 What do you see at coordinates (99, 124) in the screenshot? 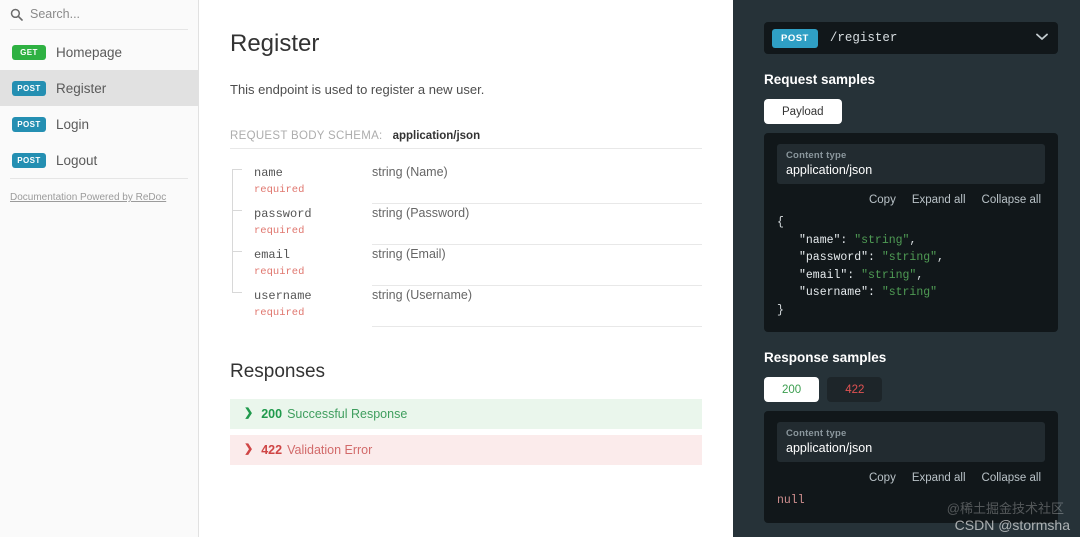
I see `sidebar-item-login: POST Login` at bounding box center [99, 124].